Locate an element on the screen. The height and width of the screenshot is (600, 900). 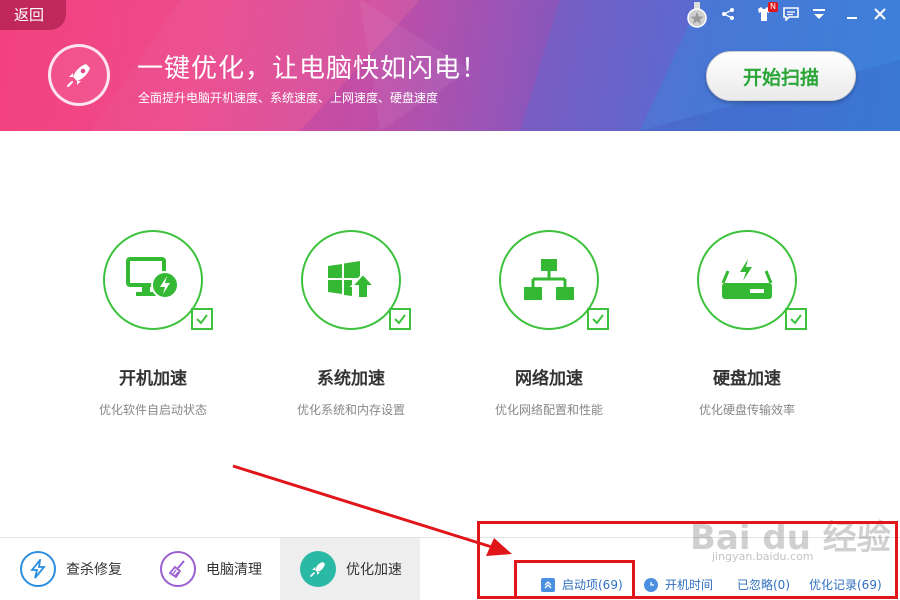
startup-items-label: 启动项(69) is located at coordinates (592, 585).